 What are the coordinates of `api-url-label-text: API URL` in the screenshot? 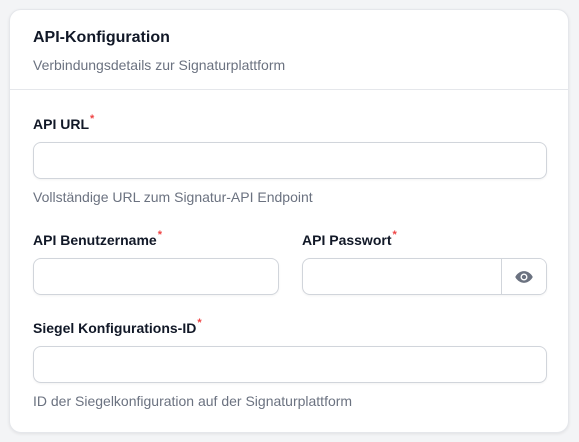 It's located at (61, 124).